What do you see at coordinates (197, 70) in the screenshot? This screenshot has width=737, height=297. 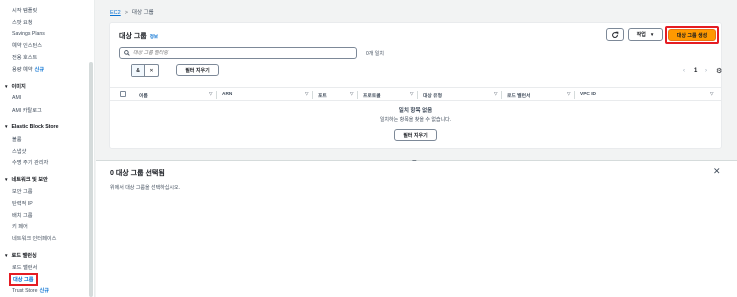 I see `clear-filters-button: 필터 지우기` at bounding box center [197, 70].